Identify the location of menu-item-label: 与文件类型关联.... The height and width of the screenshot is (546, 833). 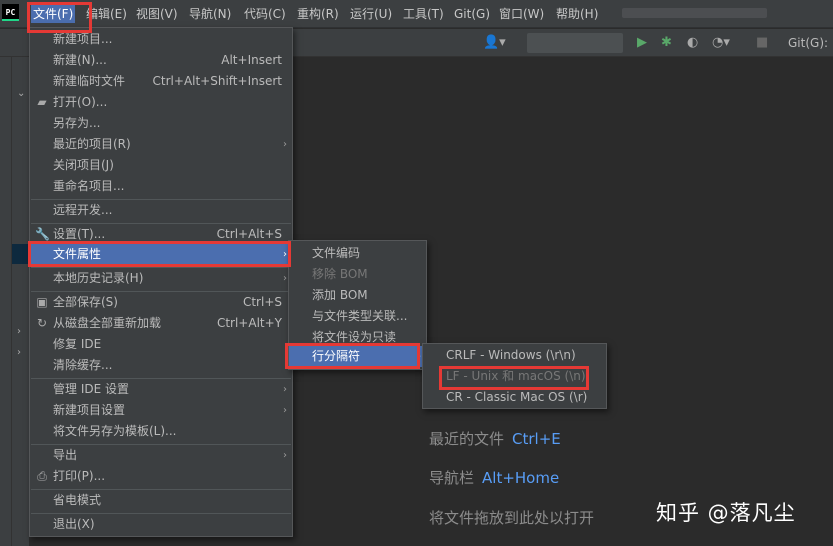
(360, 316).